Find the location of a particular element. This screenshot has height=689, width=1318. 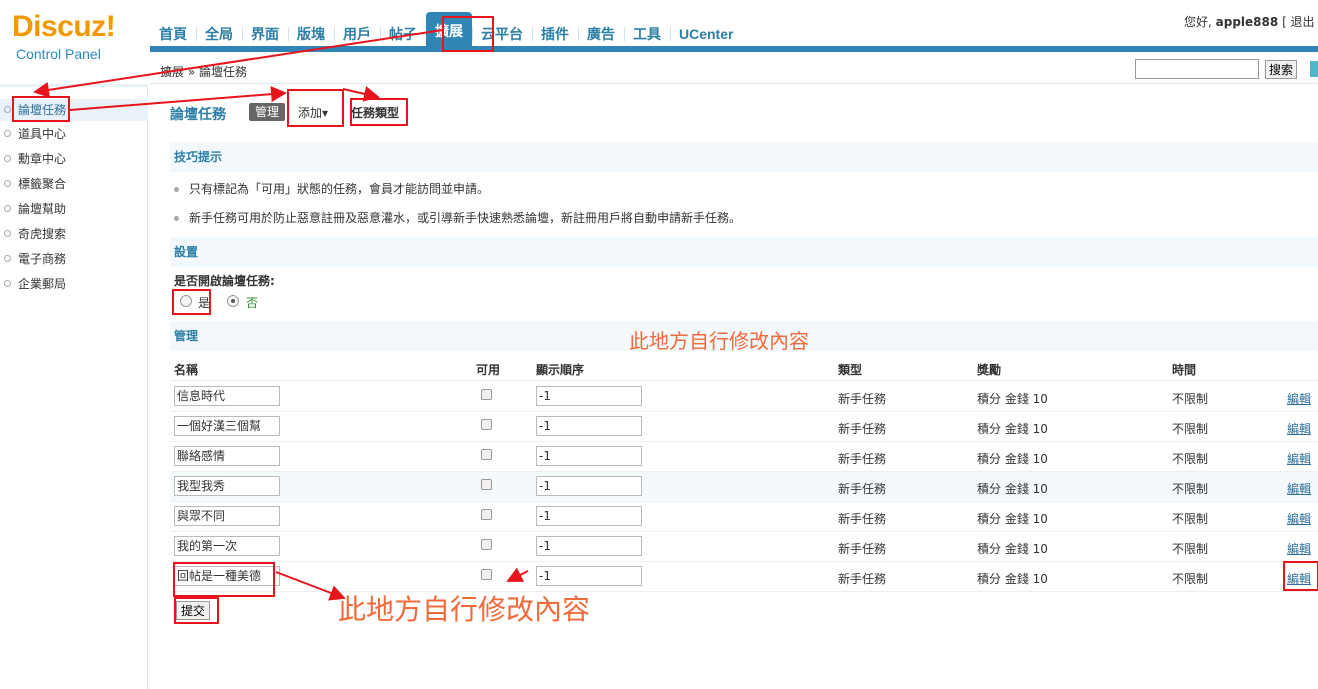

nav-item-plugins: 插件 is located at coordinates (555, 34).